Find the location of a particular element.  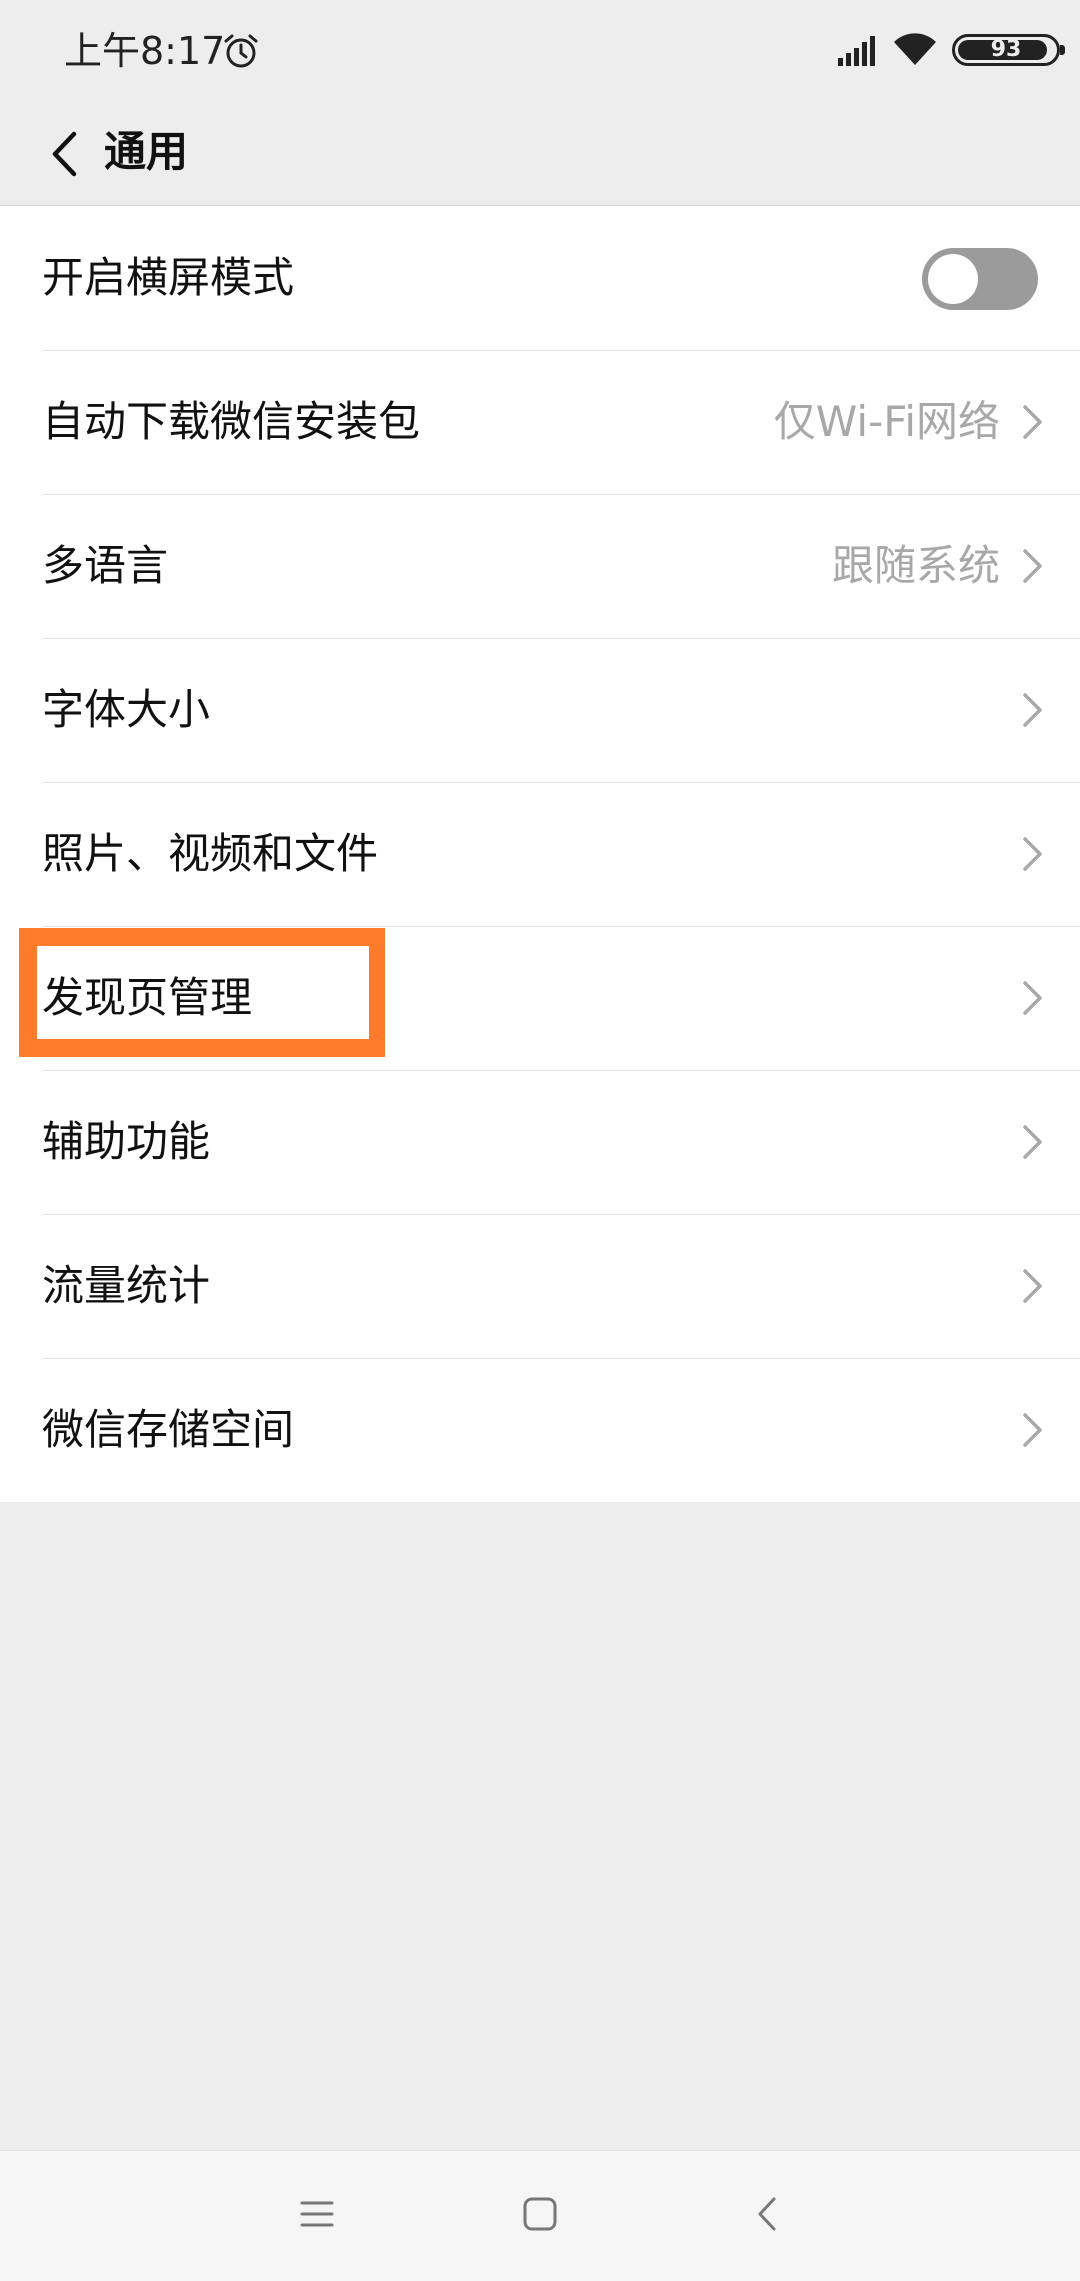

nav-header: 通用 is located at coordinates (540, 153).